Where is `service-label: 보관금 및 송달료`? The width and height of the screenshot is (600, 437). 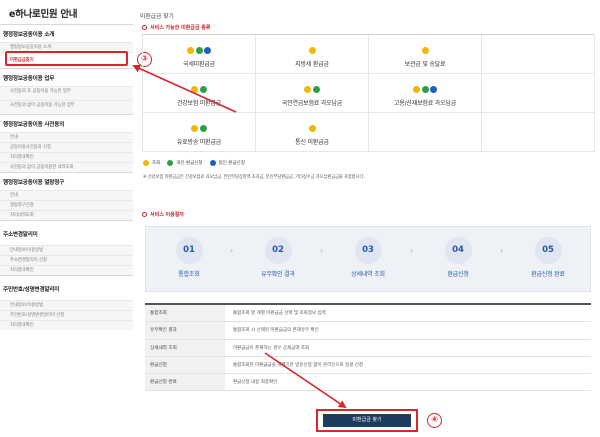 service-label: 보관금 및 송달료 is located at coordinates (425, 64).